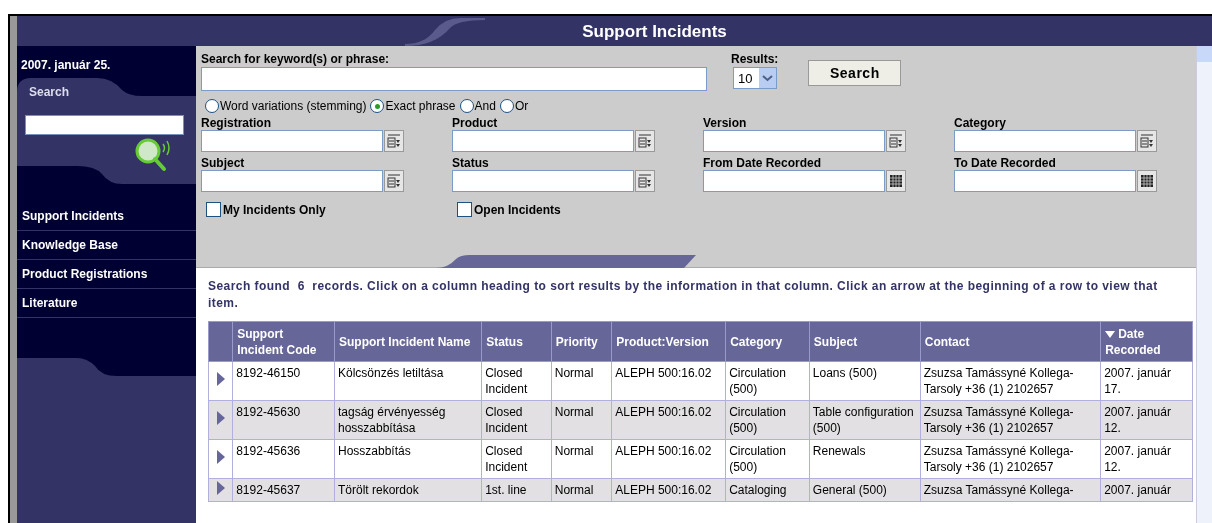 This screenshot has height=523, width=1212. Describe the element at coordinates (865, 341) in the screenshot. I see `column-header: Subject` at that location.